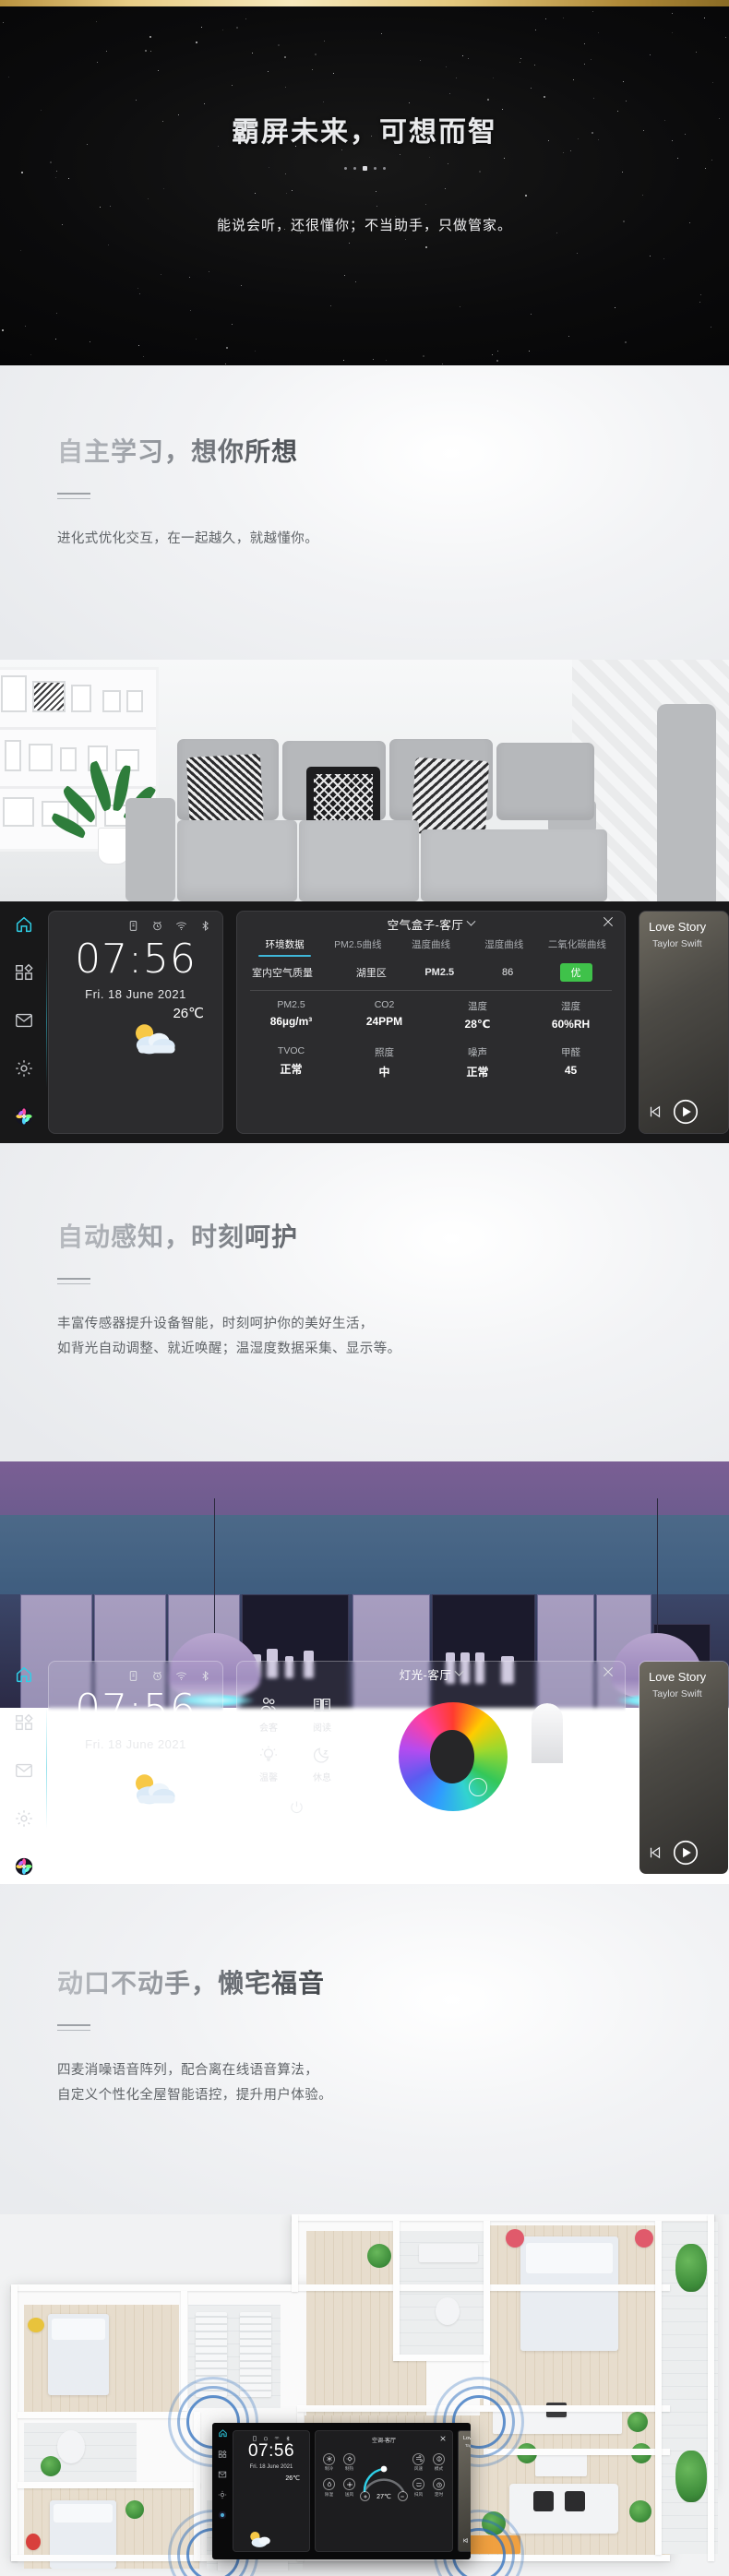 The height and width of the screenshot is (2576, 729). Describe the element at coordinates (429, 2475) in the screenshot. I see `hvac-right-controls: 风速 模式 扫风 定时` at that location.